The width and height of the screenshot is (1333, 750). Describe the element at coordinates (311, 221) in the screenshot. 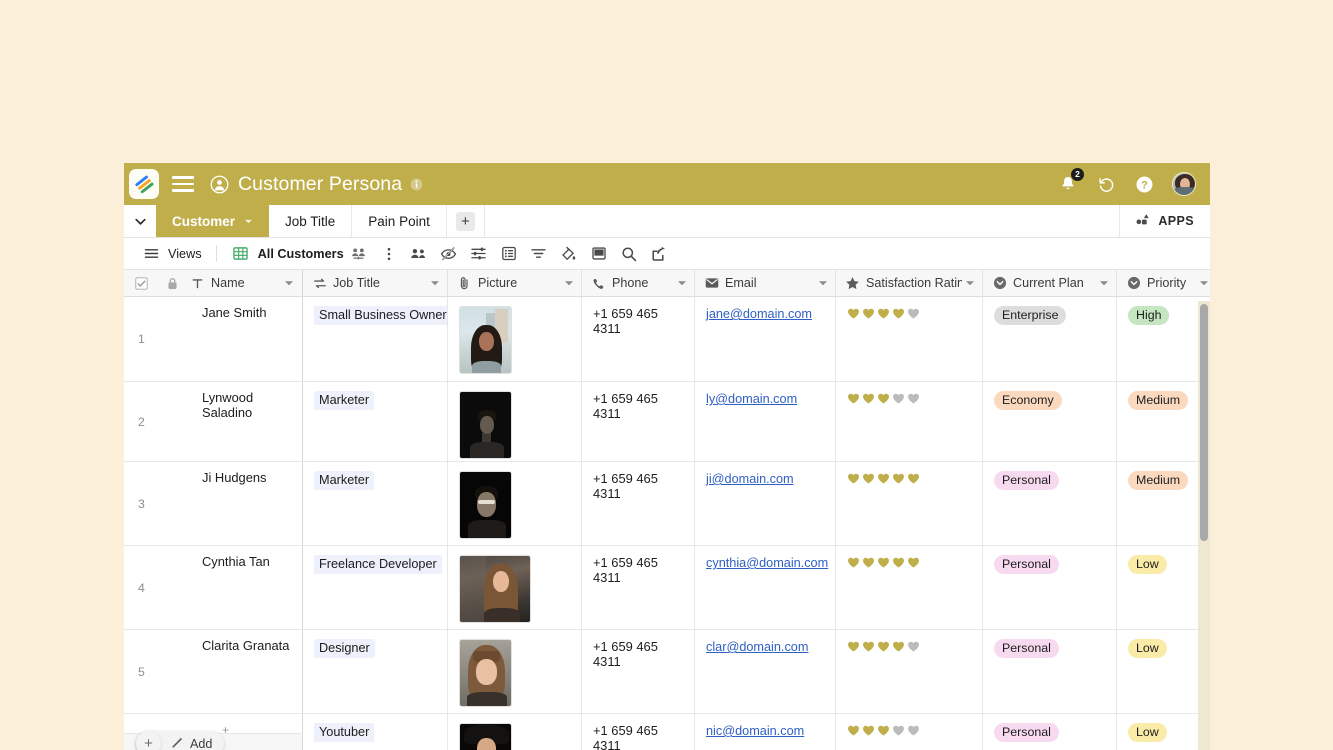

I see `tab-job-title: Job Title` at that location.